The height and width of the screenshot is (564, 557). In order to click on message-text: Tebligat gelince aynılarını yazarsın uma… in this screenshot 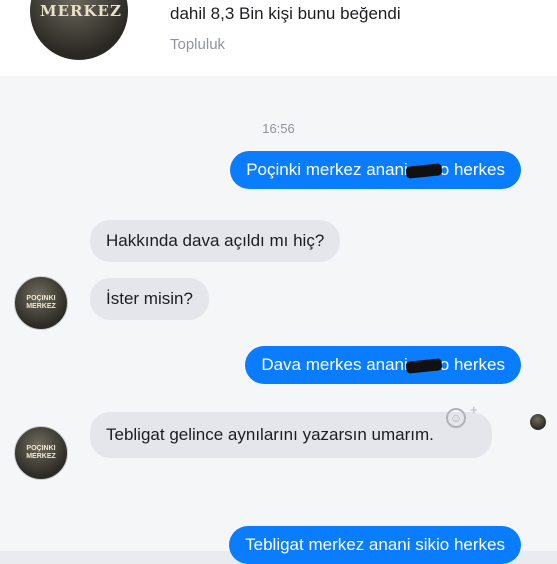, I will do `click(270, 434)`.